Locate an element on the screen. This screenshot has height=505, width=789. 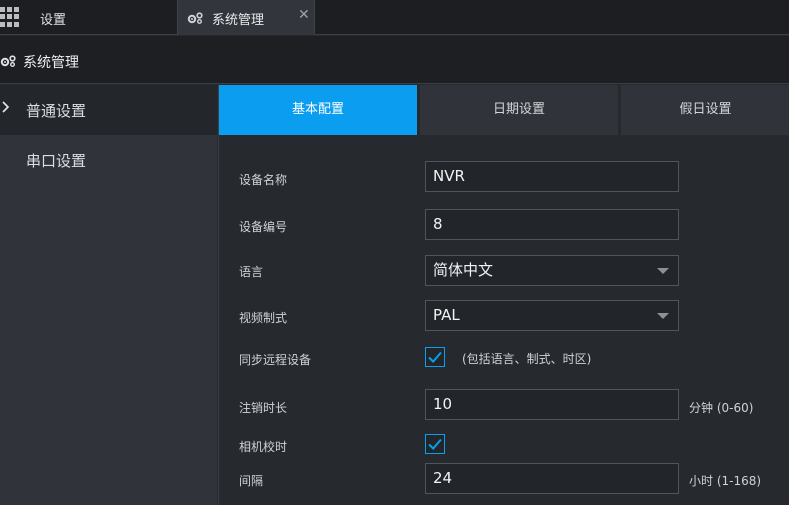
language-label: 语言 is located at coordinates (251, 272).